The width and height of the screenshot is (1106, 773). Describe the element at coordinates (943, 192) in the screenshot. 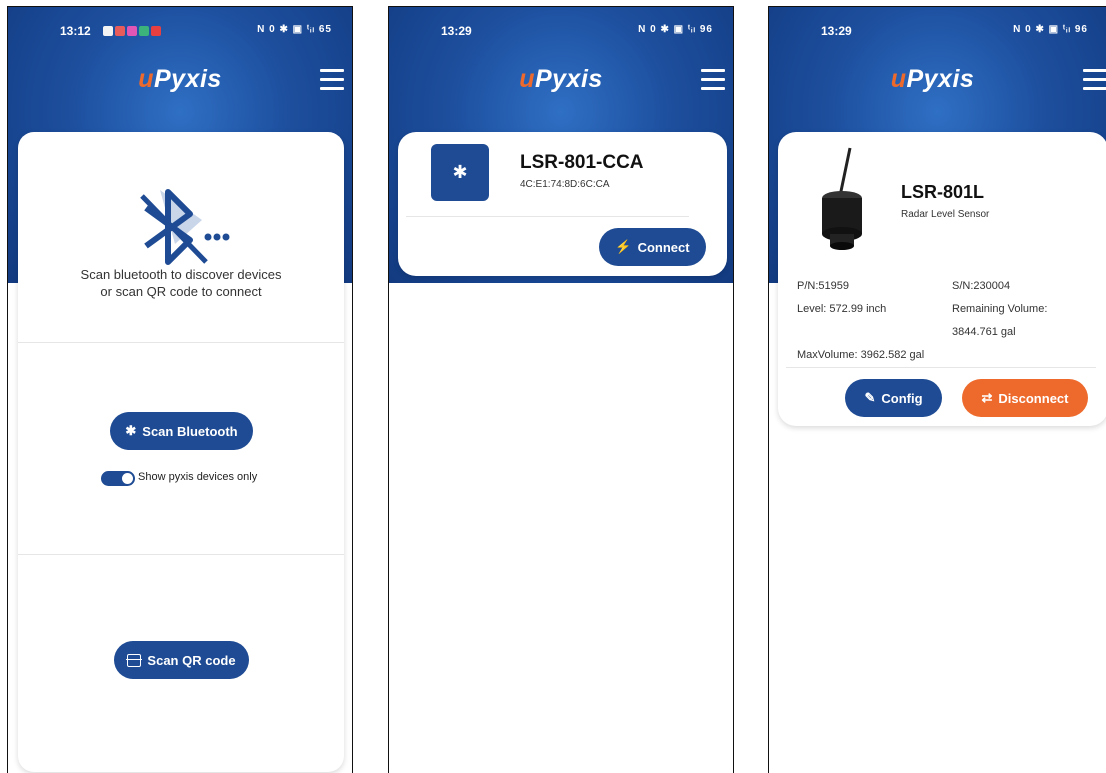

I see `device-name: LSR-801L` at that location.